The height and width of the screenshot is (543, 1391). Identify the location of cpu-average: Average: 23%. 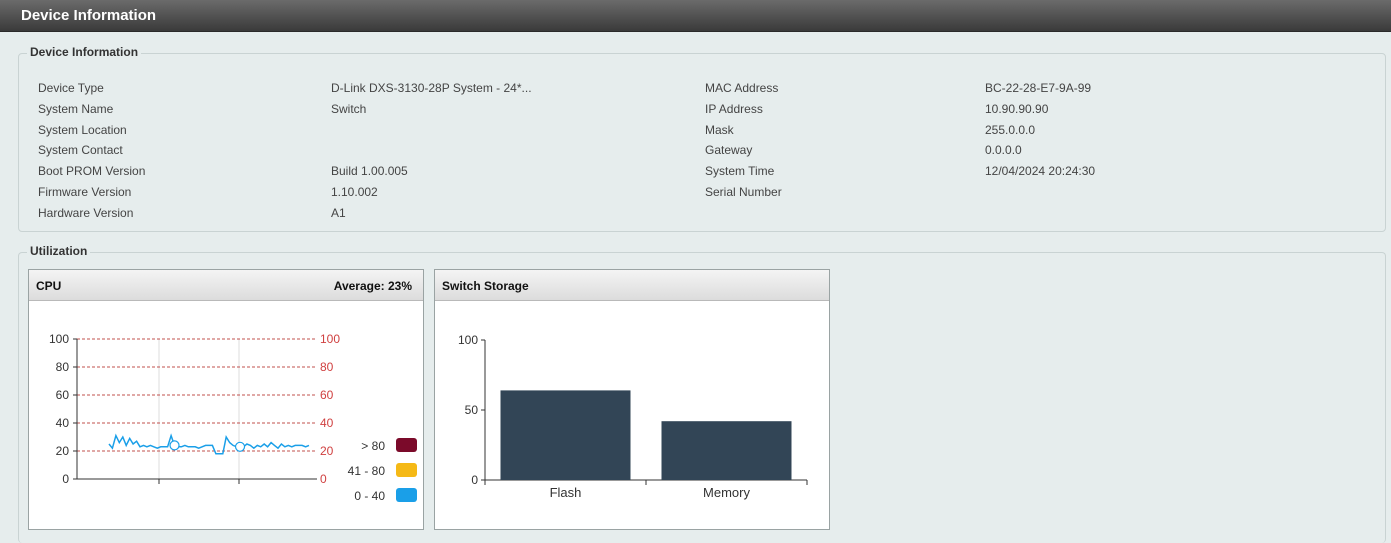
(372, 286).